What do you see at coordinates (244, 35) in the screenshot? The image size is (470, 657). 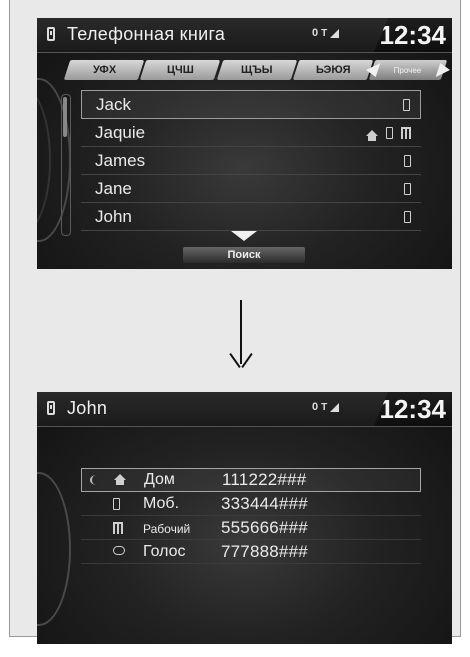 I see `header-bar: Телефонная книга 0 T 12:34` at bounding box center [244, 35].